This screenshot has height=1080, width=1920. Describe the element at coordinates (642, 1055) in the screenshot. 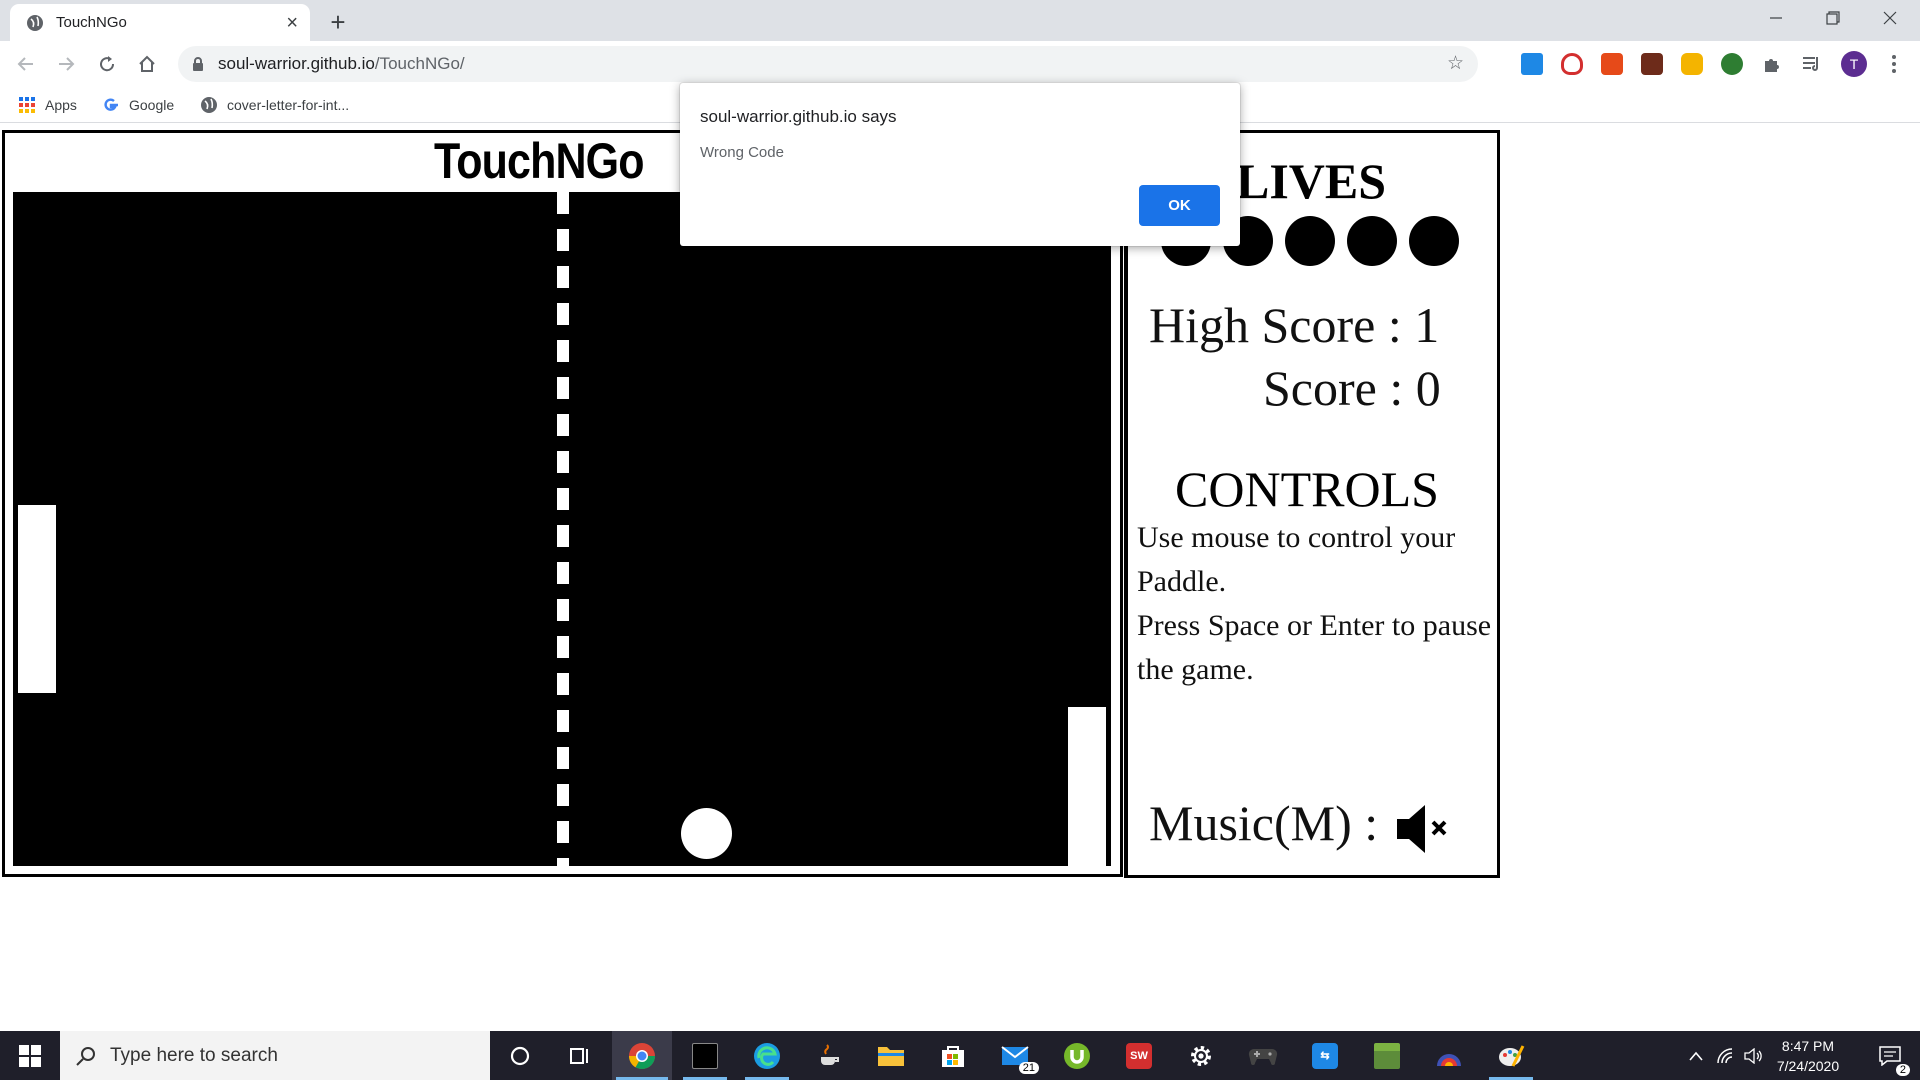

I see `chrome-icon` at that location.